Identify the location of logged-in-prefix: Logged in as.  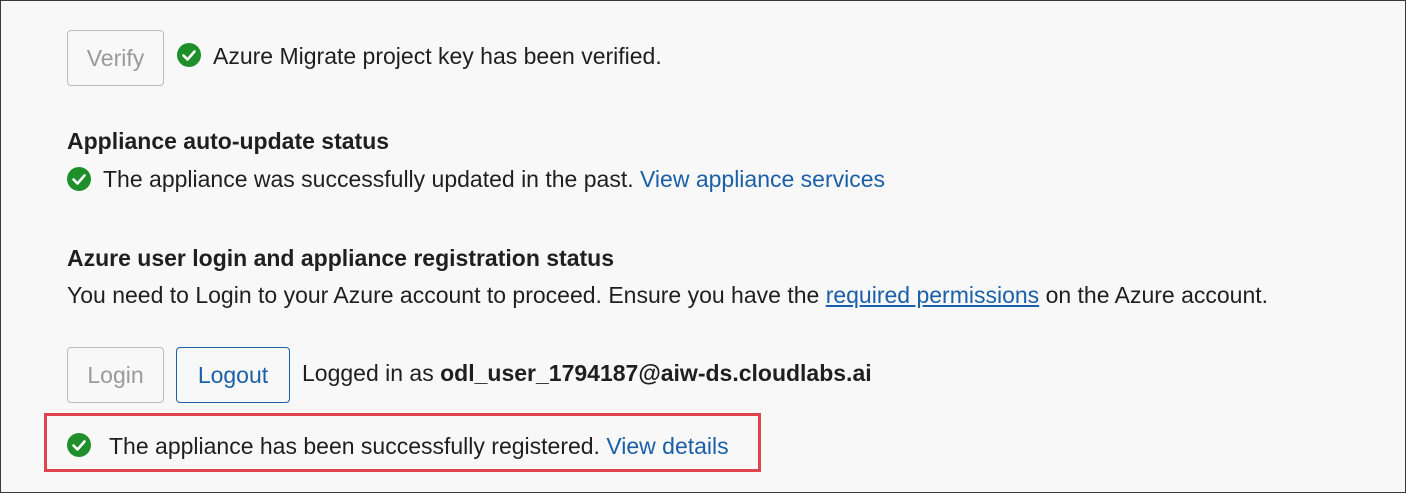
(368, 373).